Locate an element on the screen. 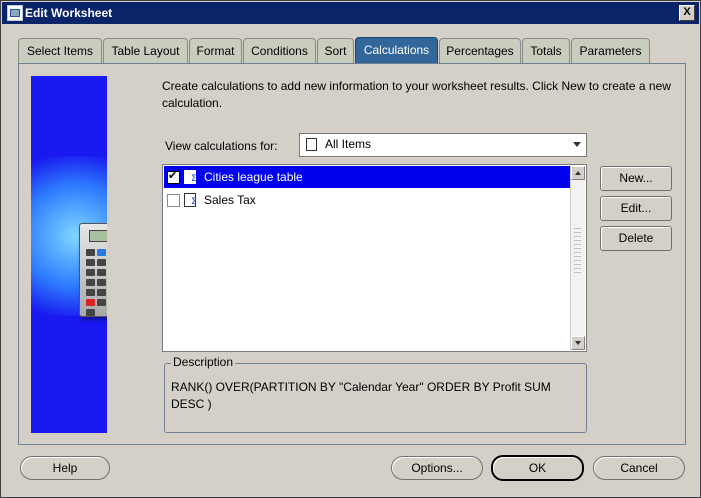  calculator-icon: 888 is located at coordinates (93, 270).